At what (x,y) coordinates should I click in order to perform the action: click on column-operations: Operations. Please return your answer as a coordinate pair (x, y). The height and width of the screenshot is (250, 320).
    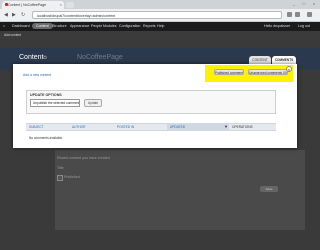
    Looking at the image, I should click on (242, 127).